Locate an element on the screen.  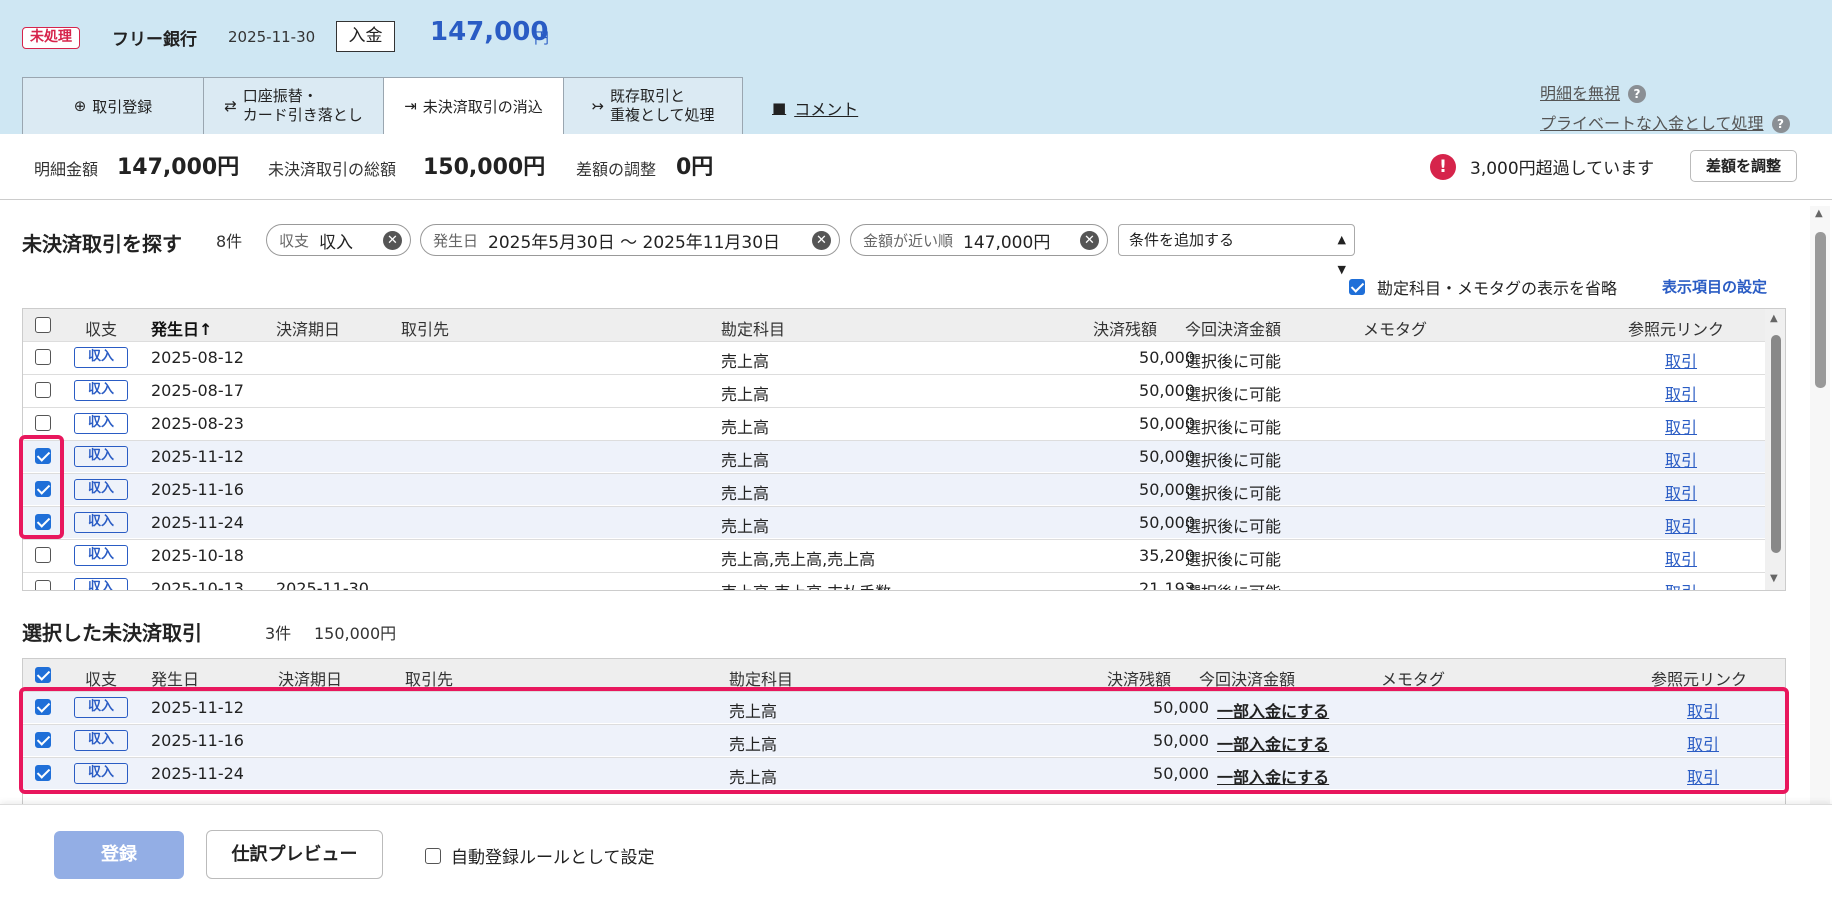
table-row: 収入 2025-11-24 売上高 50,000 選択後に可能 取引 is located at coordinates (894, 522).